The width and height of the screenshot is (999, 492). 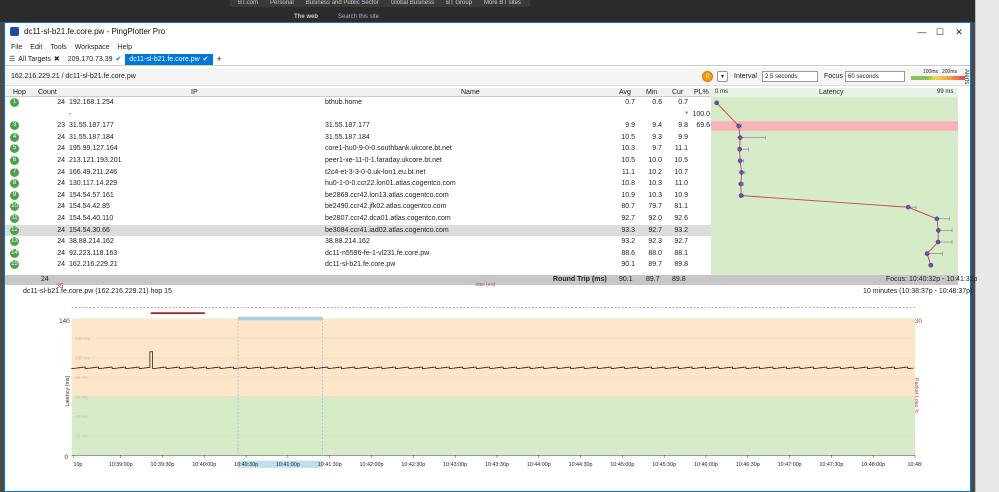 What do you see at coordinates (790, 76) in the screenshot?
I see `interval-select: 2.5 seconds` at bounding box center [790, 76].